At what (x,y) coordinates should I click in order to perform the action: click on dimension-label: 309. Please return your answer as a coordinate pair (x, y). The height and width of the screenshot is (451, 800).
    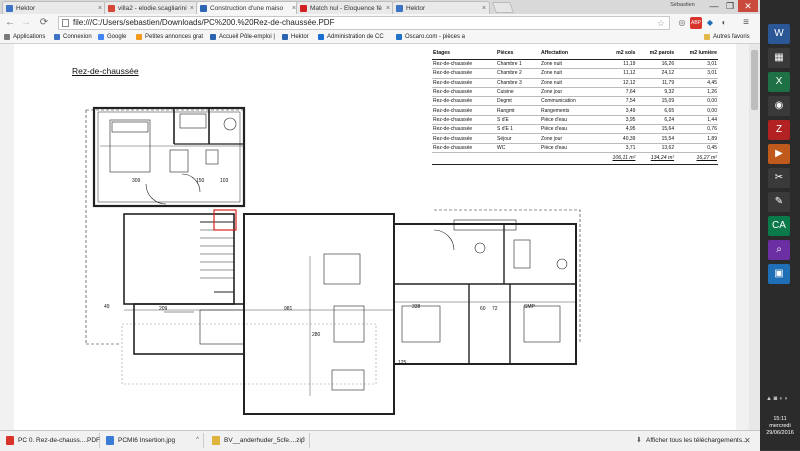
    Looking at the image, I should click on (136, 181).